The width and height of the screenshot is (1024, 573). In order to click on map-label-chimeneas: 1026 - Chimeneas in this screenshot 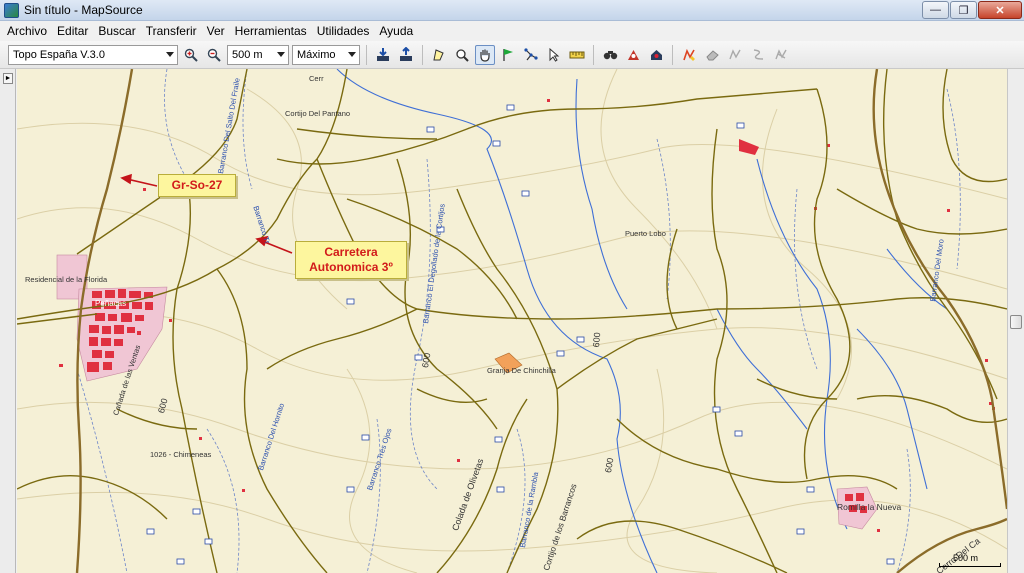, I will do `click(181, 454)`.